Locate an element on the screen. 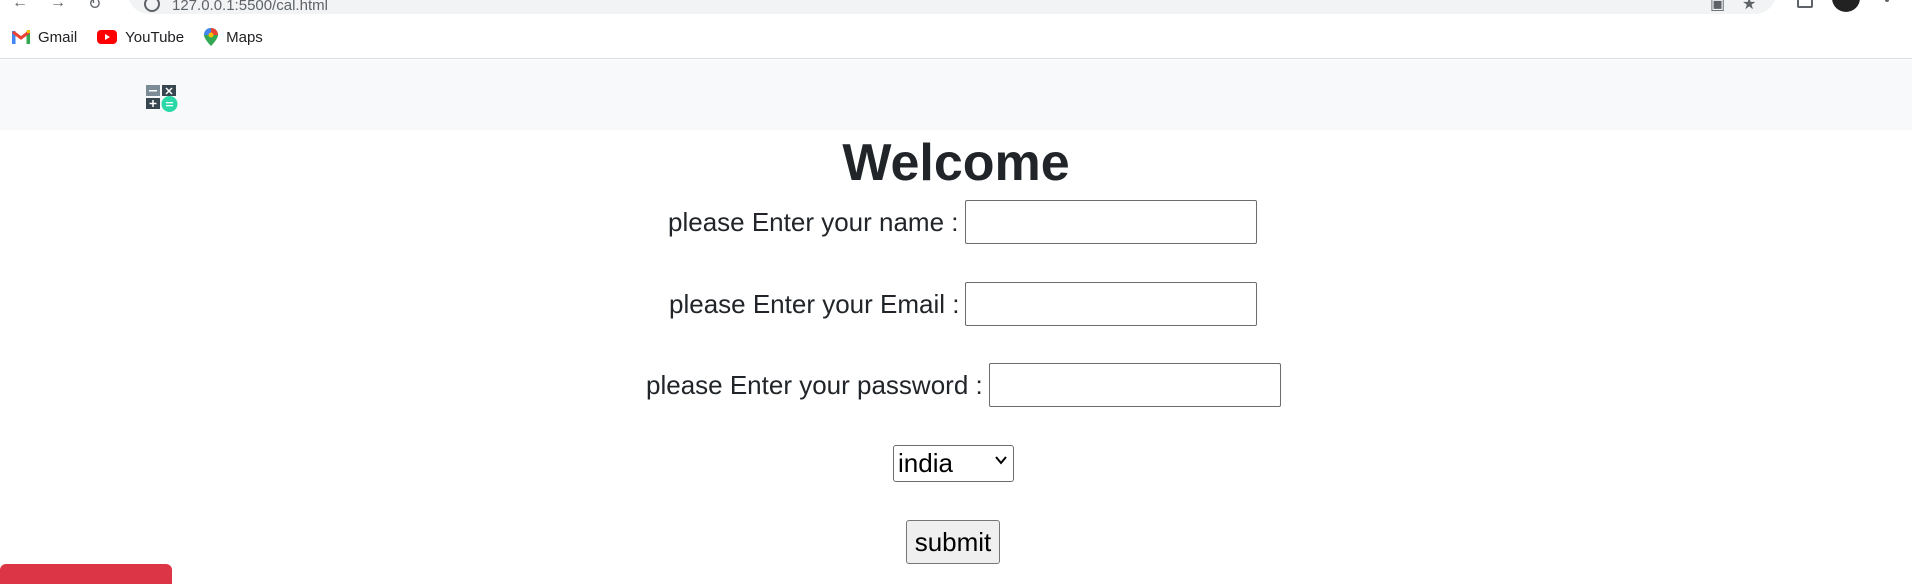 Image resolution: width=1912 pixels, height=584 pixels. reload-icon: ↻ is located at coordinates (94, 7).